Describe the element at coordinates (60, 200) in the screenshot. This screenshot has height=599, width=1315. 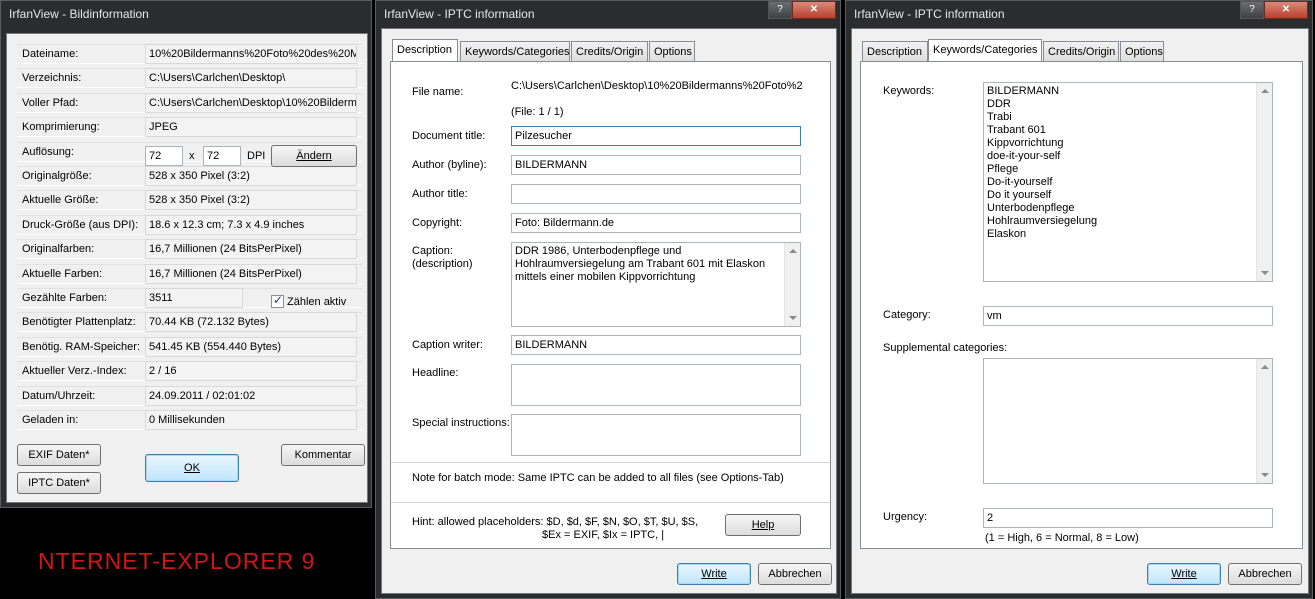
I see `info-row-label: Aktuelle Größe:` at that location.